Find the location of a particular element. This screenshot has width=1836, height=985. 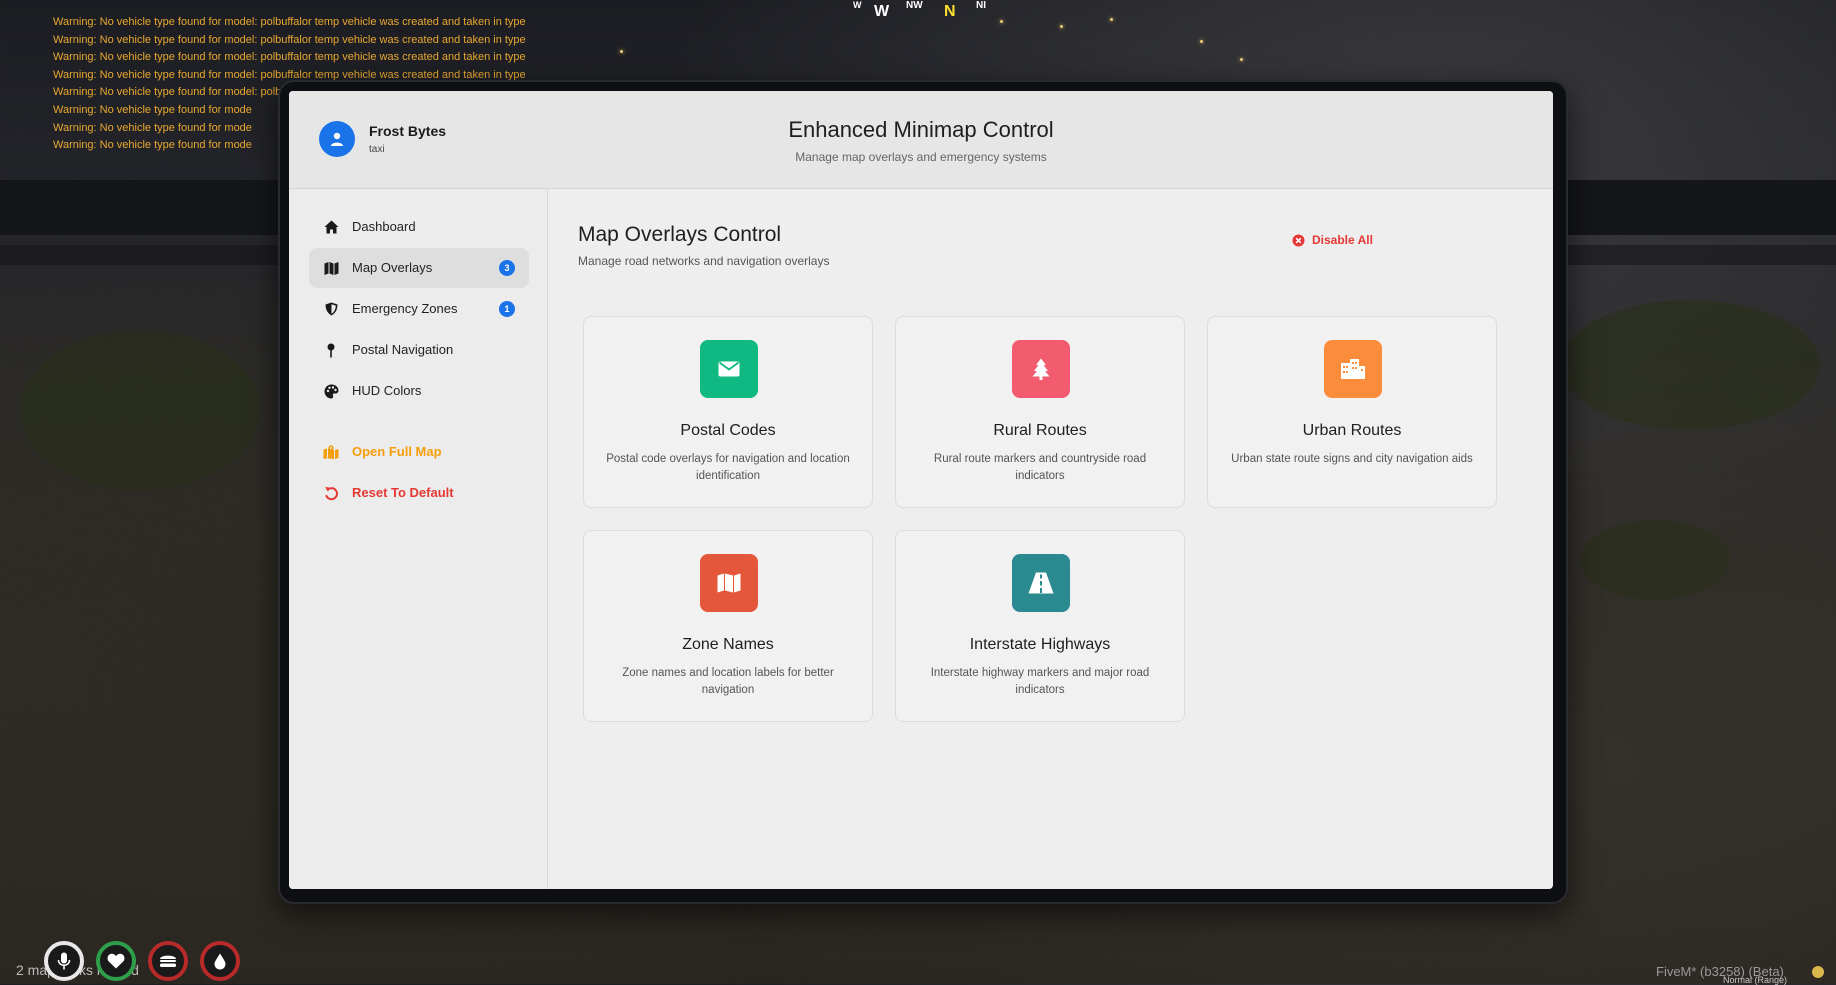

reset-to-default-button: Reset To Default is located at coordinates (419, 493).